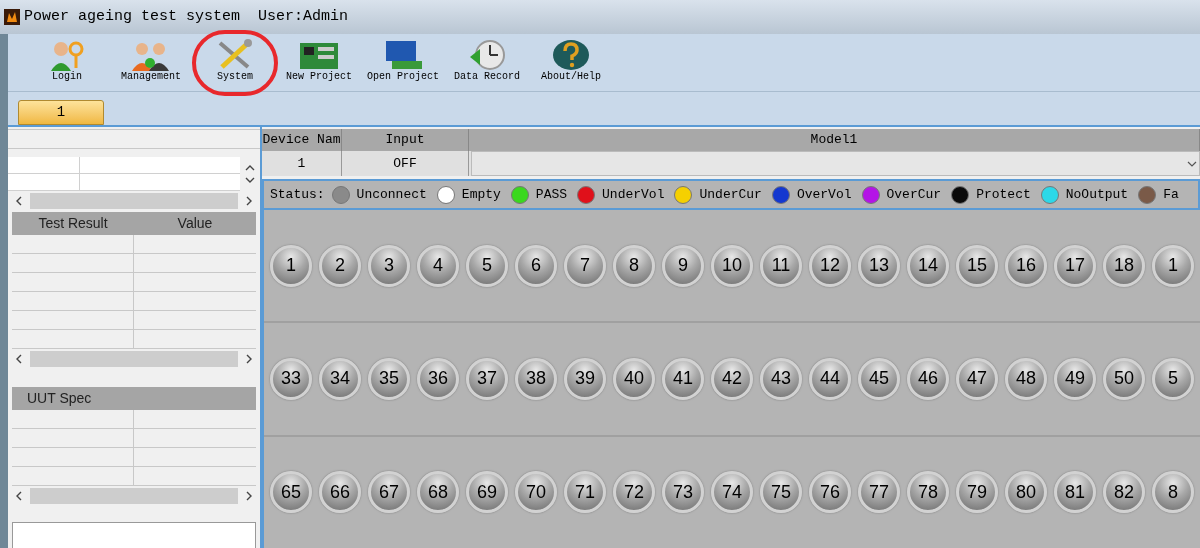 This screenshot has height=548, width=1200. Describe the element at coordinates (683, 265) in the screenshot. I see `channel-indicator: 9` at that location.